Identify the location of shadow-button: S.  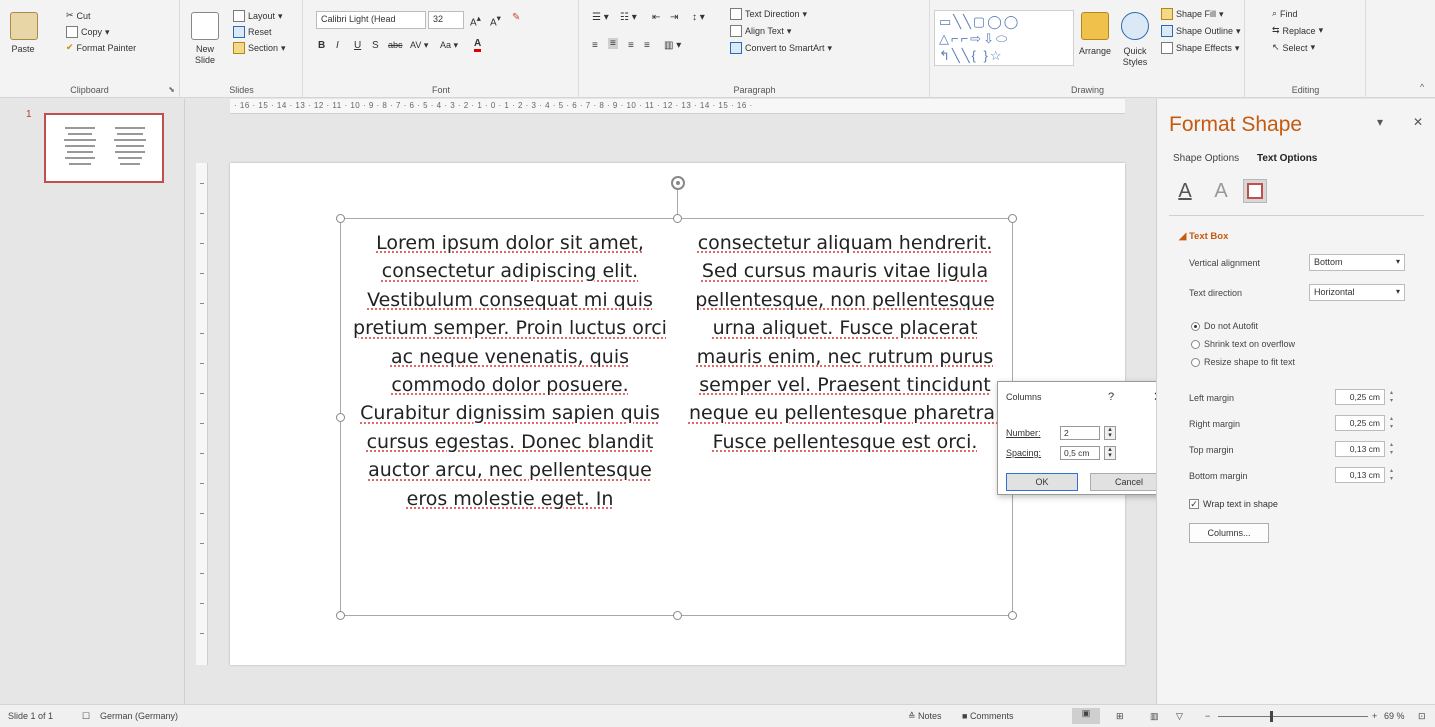
(375, 45).